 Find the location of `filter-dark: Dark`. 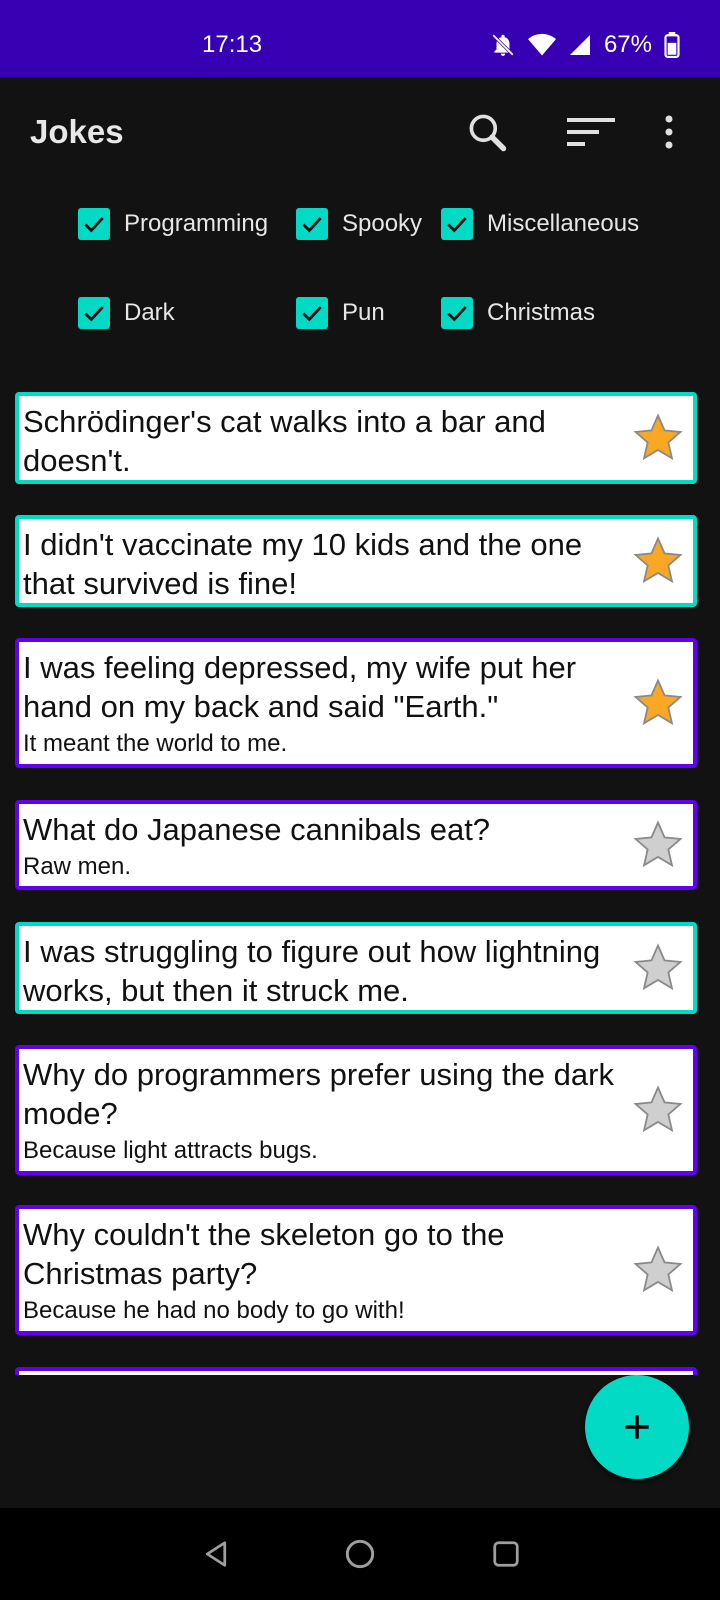

filter-dark: Dark is located at coordinates (126, 313).